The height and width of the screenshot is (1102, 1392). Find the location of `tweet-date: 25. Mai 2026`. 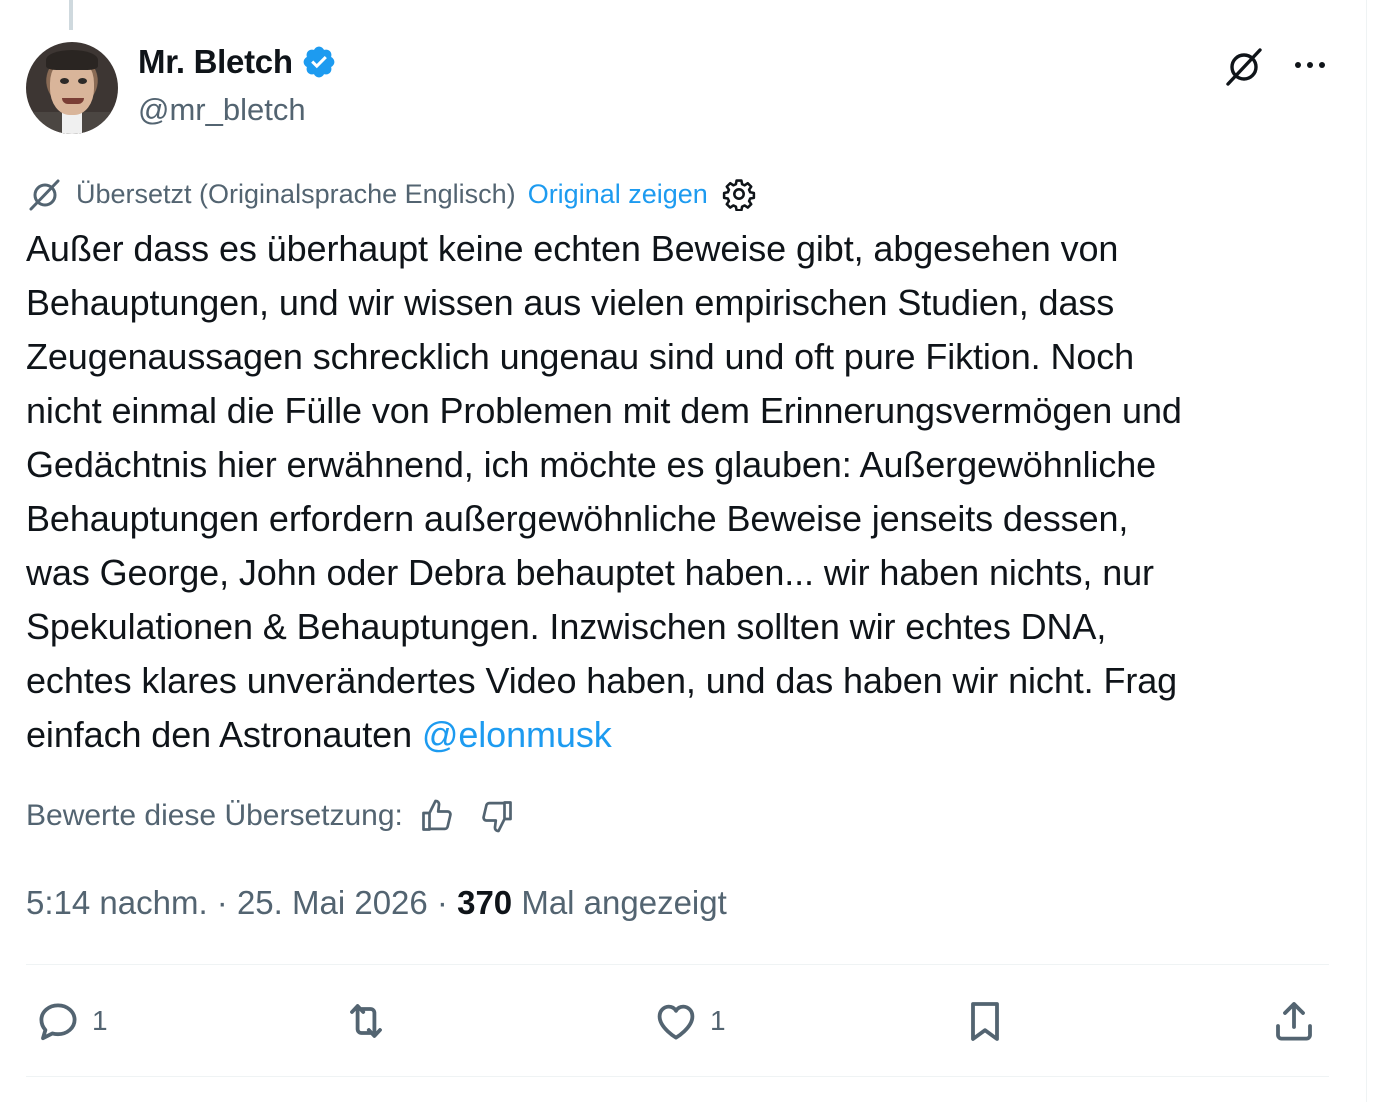

tweet-date: 25. Mai 2026 is located at coordinates (332, 903).